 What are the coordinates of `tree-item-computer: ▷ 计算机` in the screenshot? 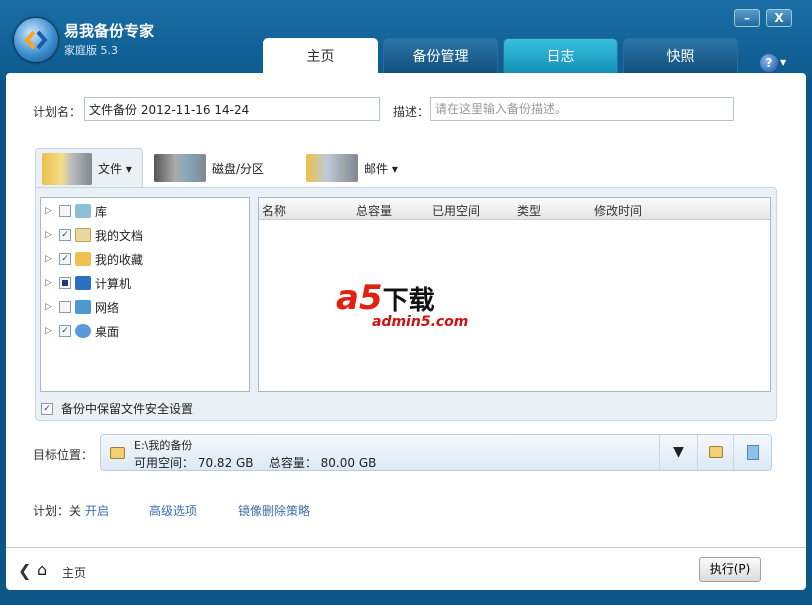 It's located at (88, 283).